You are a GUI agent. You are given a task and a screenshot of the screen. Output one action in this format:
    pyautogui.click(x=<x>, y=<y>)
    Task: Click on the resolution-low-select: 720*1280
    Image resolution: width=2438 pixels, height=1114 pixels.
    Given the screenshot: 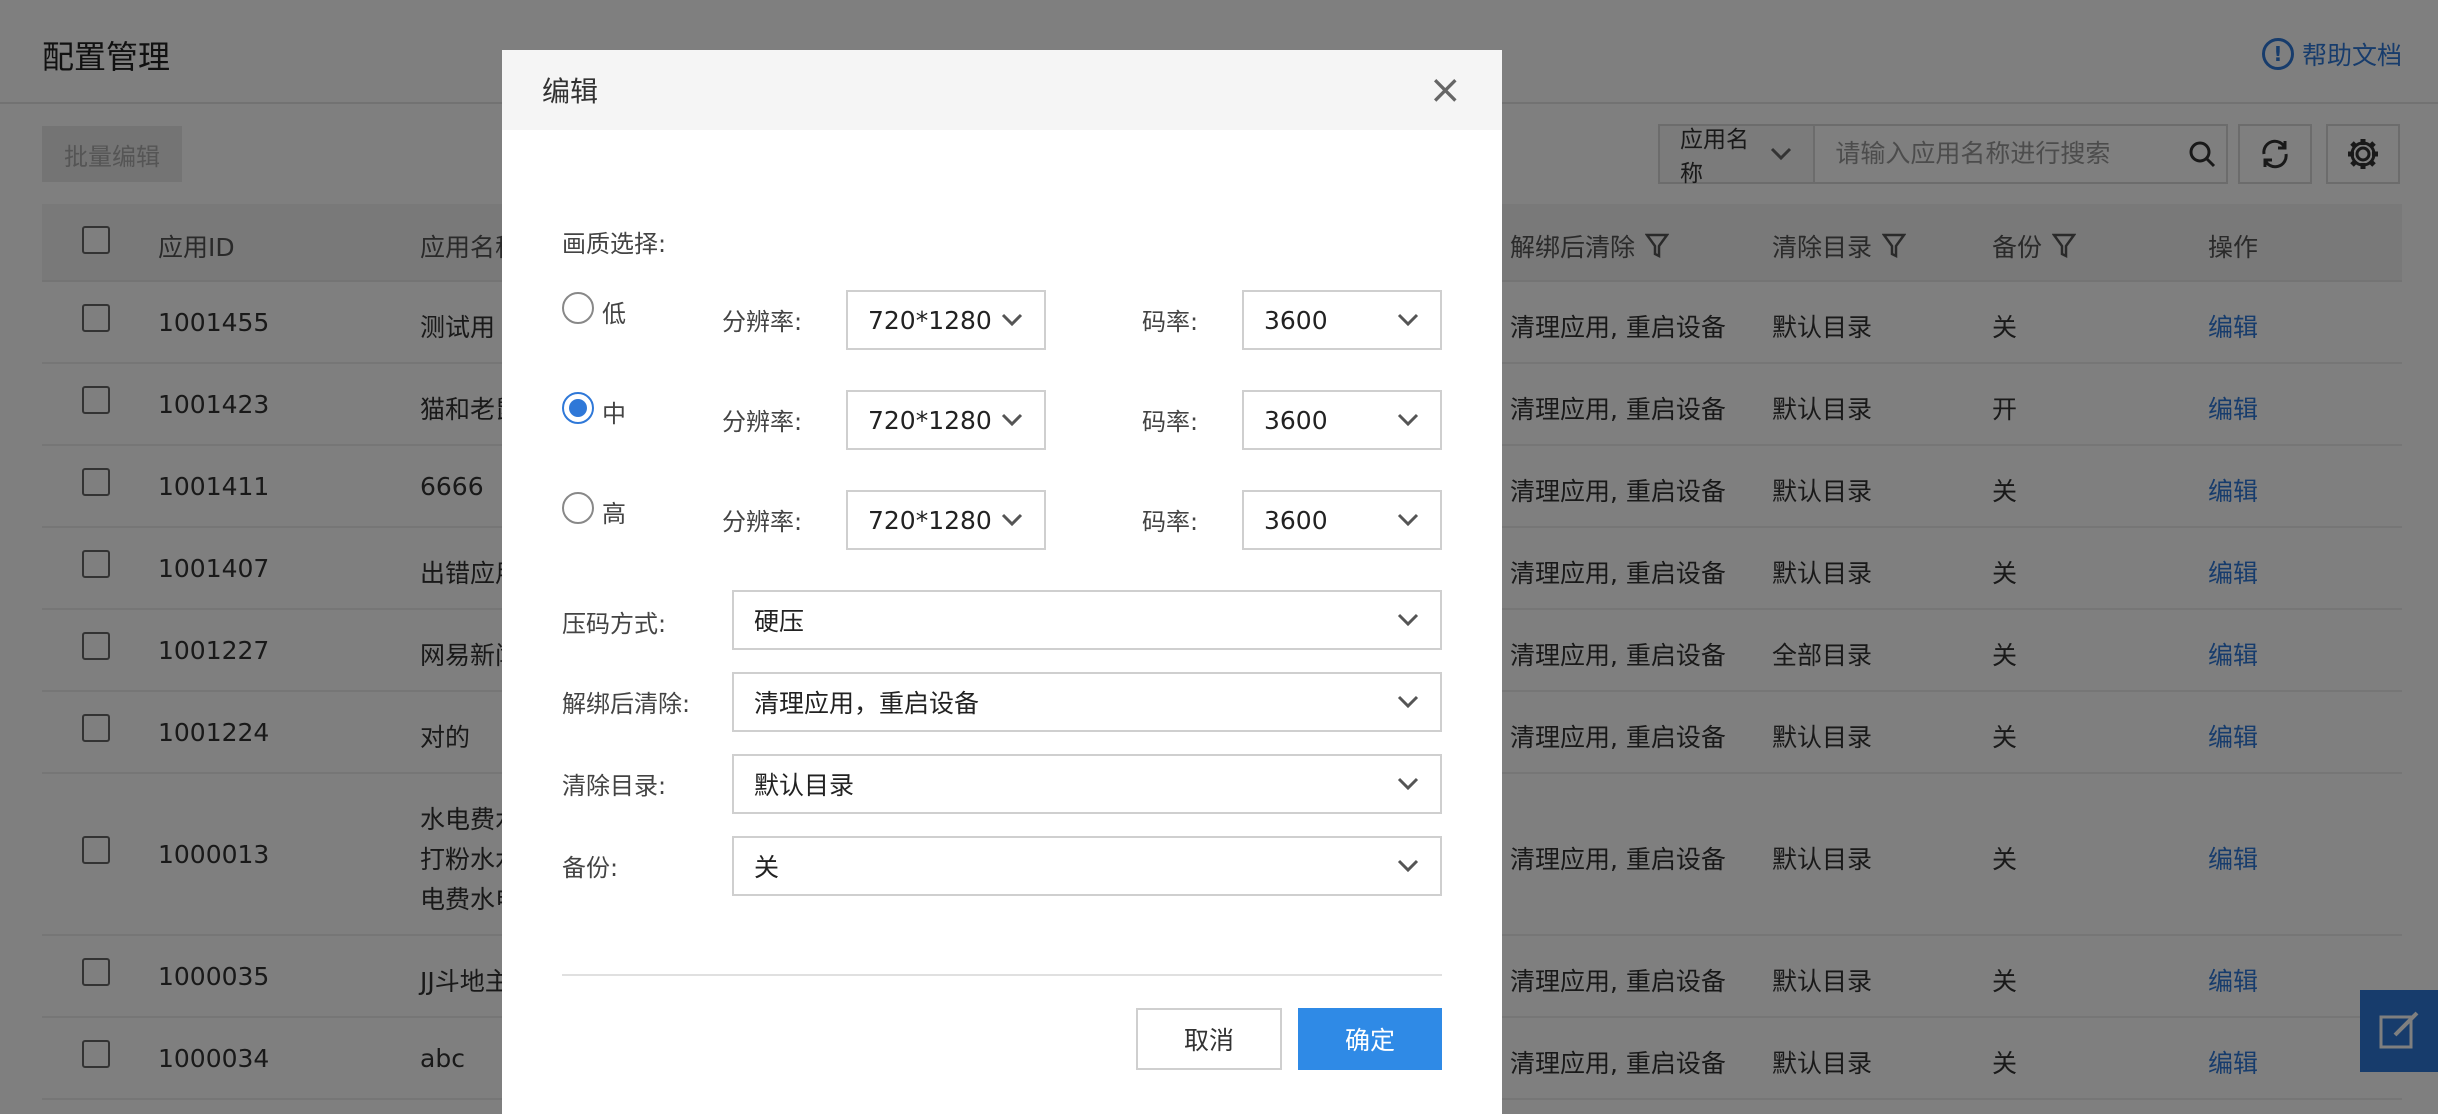 What is the action you would take?
    pyautogui.click(x=946, y=320)
    